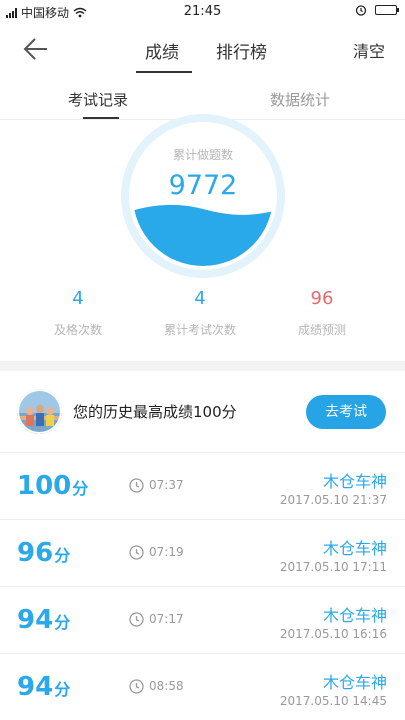  Describe the element at coordinates (202, 553) in the screenshot. I see `record-row: 96分 07:19 木仓车神 2017.05.10 17:11` at that location.